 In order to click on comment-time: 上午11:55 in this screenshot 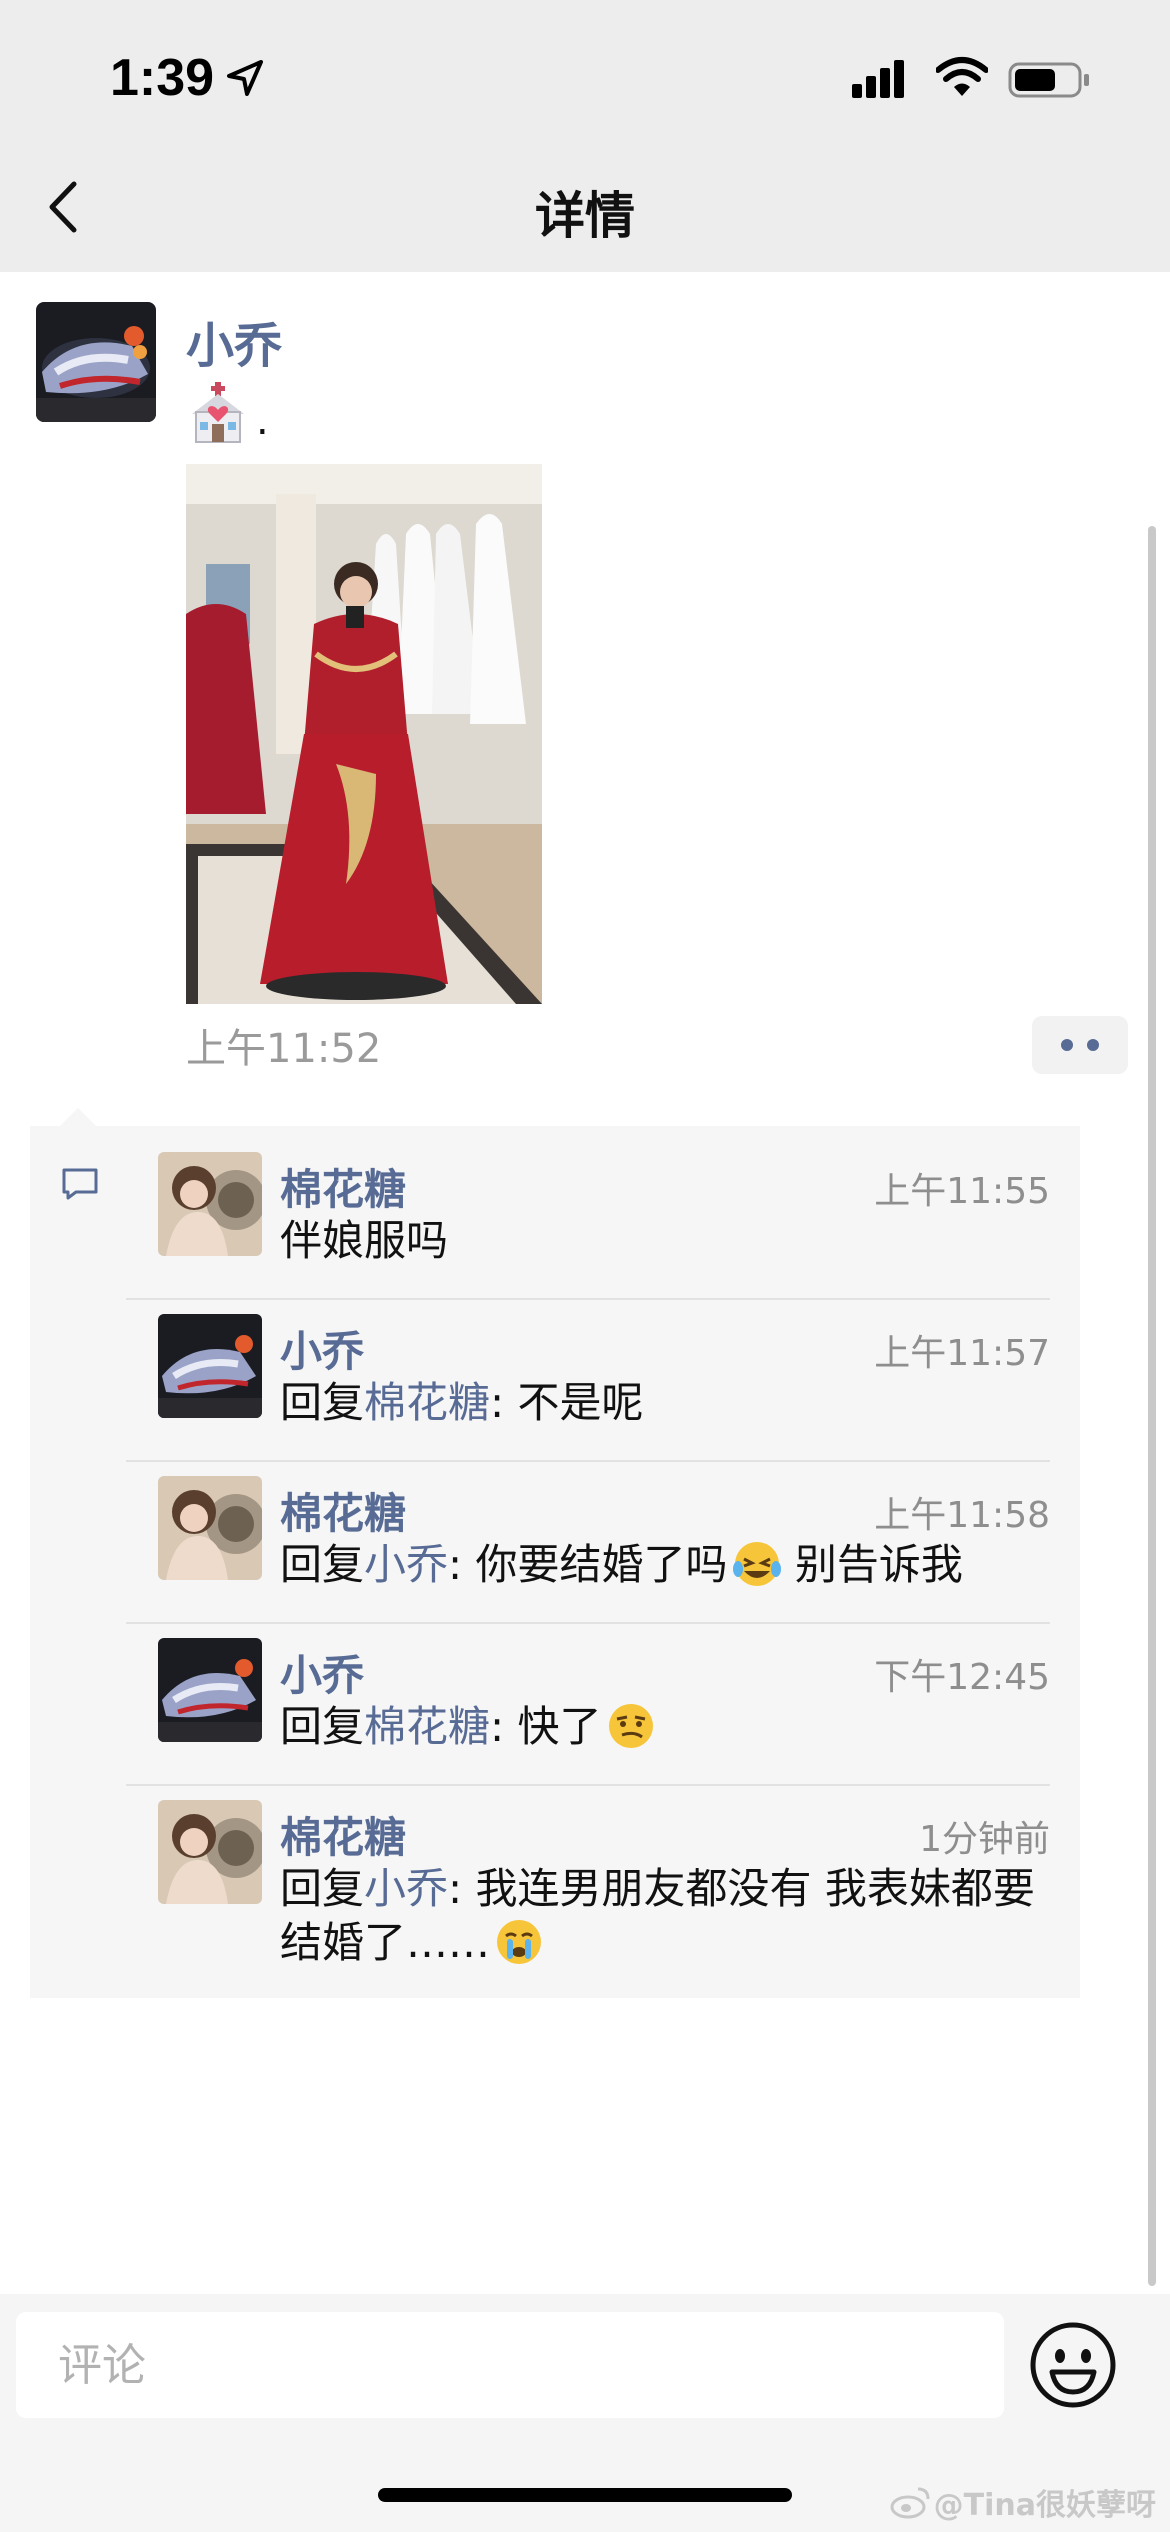, I will do `click(962, 1191)`.